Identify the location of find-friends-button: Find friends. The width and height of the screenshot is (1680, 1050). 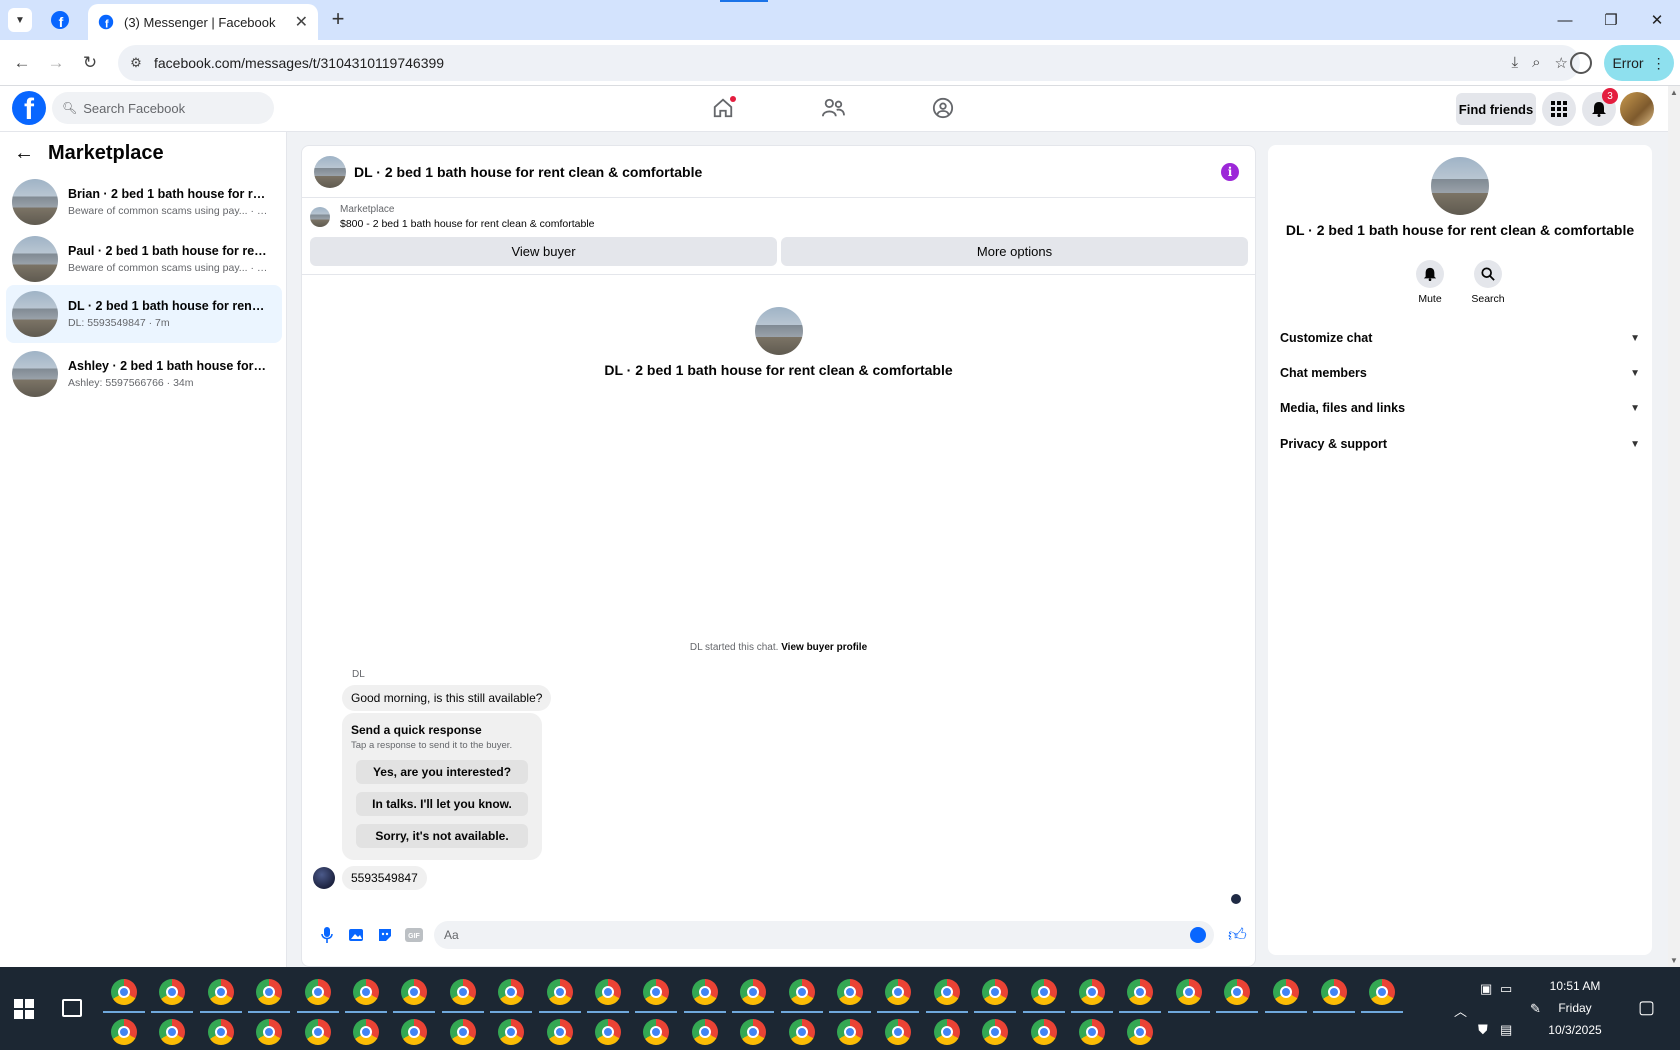
(1496, 109).